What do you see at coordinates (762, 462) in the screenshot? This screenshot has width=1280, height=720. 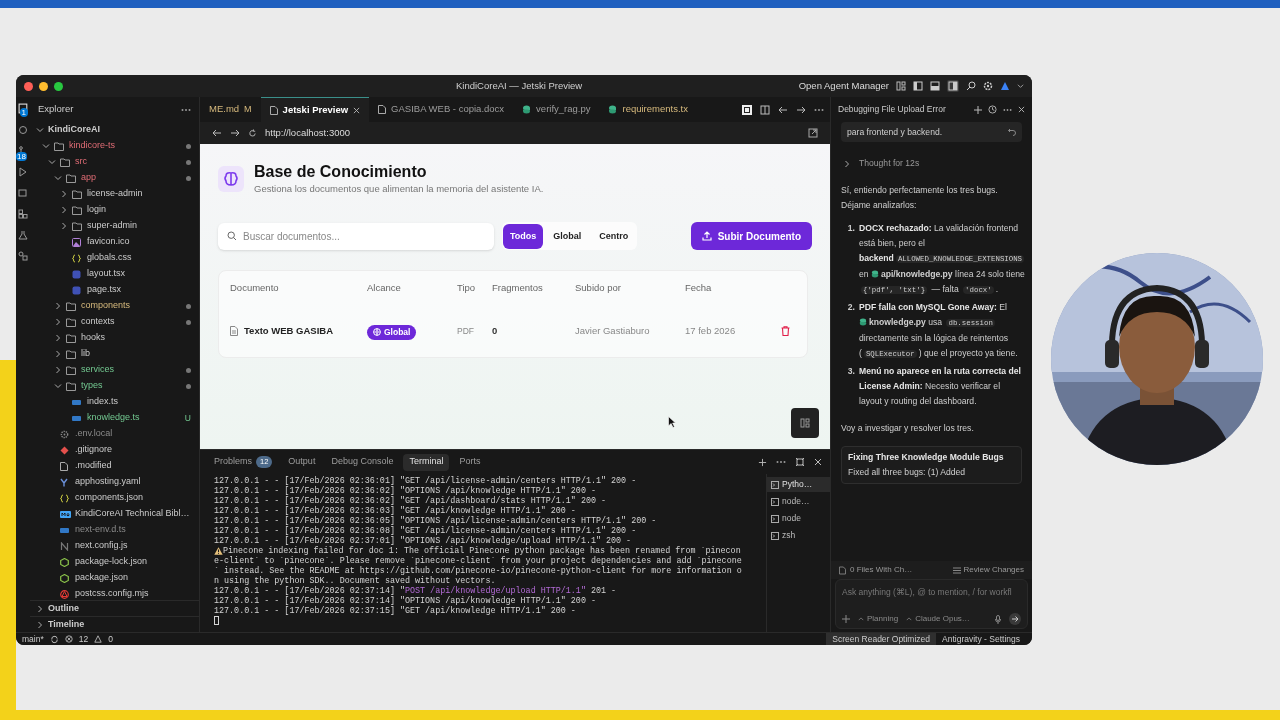 I see `new-terminal-icon` at bounding box center [762, 462].